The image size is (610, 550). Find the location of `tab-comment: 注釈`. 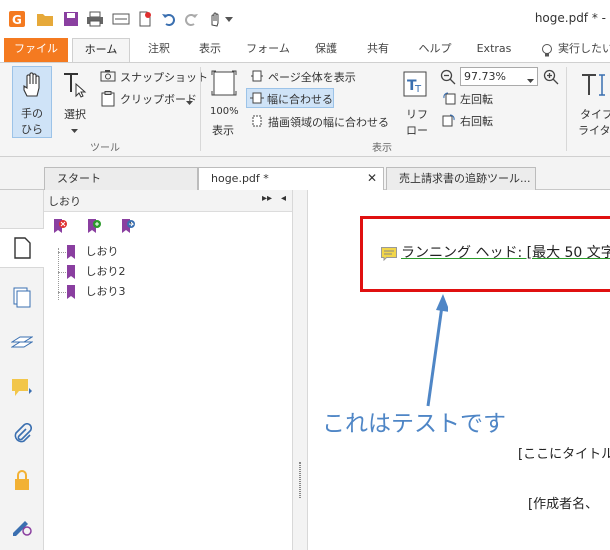

tab-comment: 注釈 is located at coordinates (159, 50).